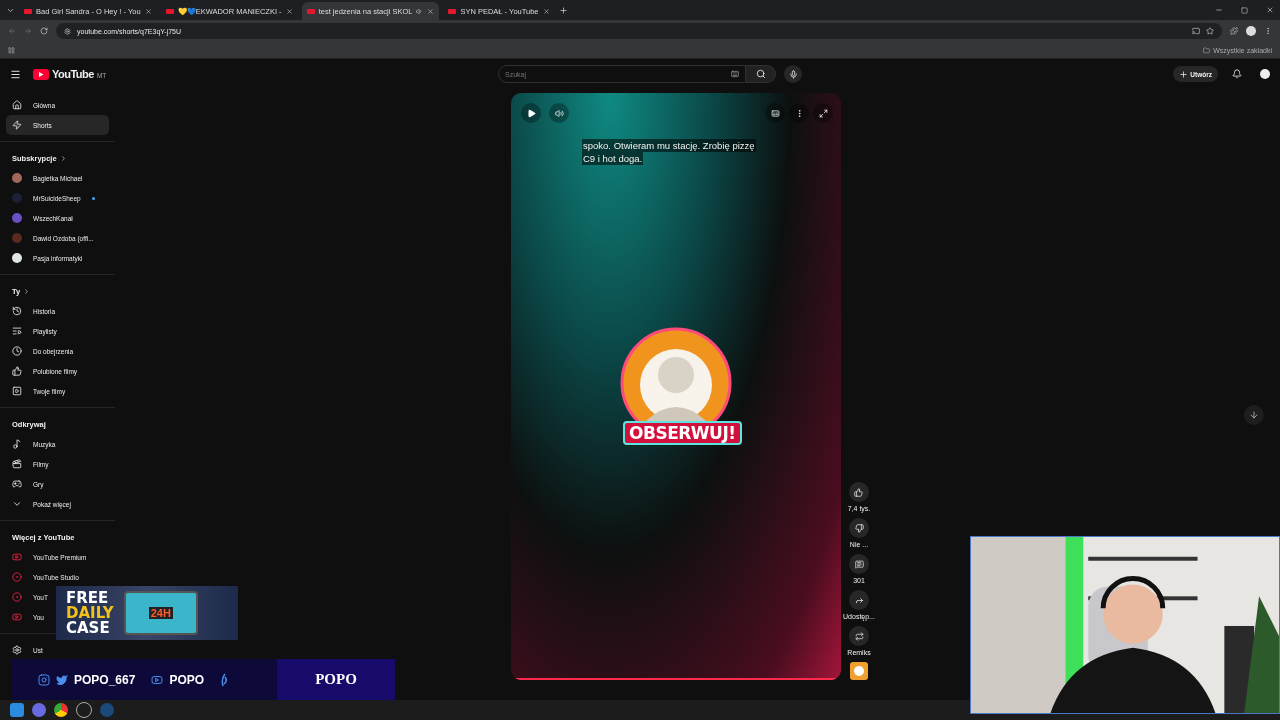 This screenshot has height=720, width=1280. Describe the element at coordinates (336, 679) in the screenshot. I see `brand-name: POPO` at that location.